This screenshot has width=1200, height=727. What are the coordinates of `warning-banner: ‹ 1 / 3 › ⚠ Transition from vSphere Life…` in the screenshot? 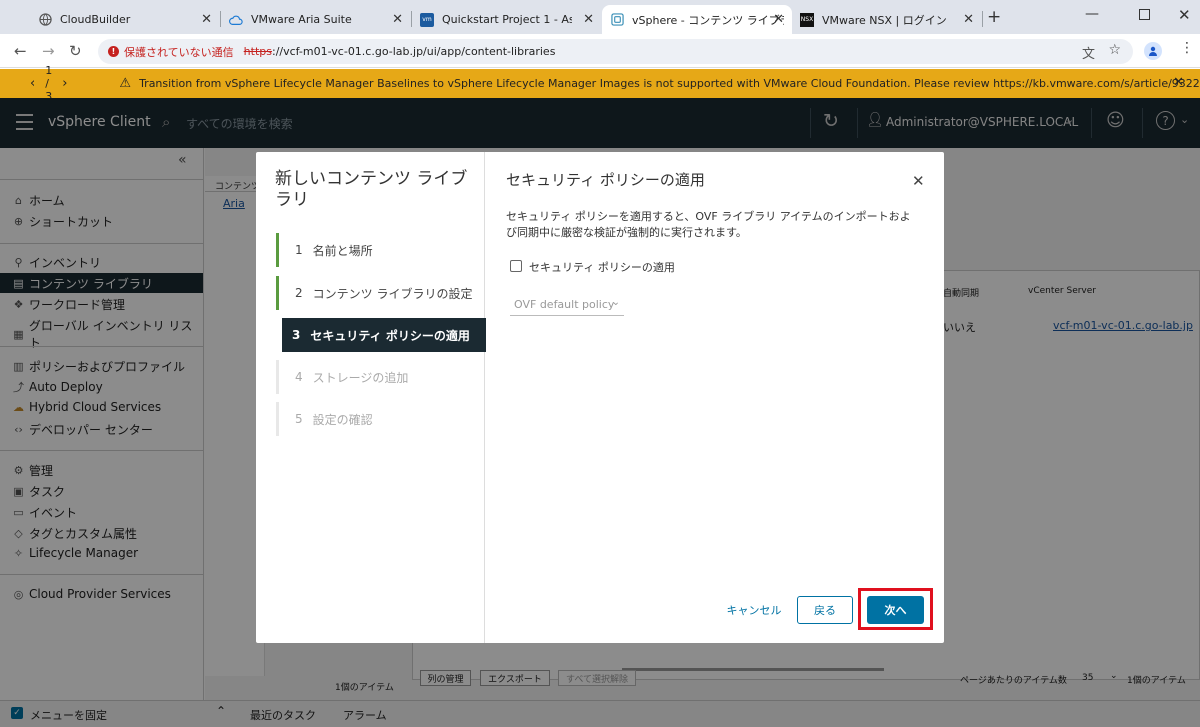 It's located at (600, 83).